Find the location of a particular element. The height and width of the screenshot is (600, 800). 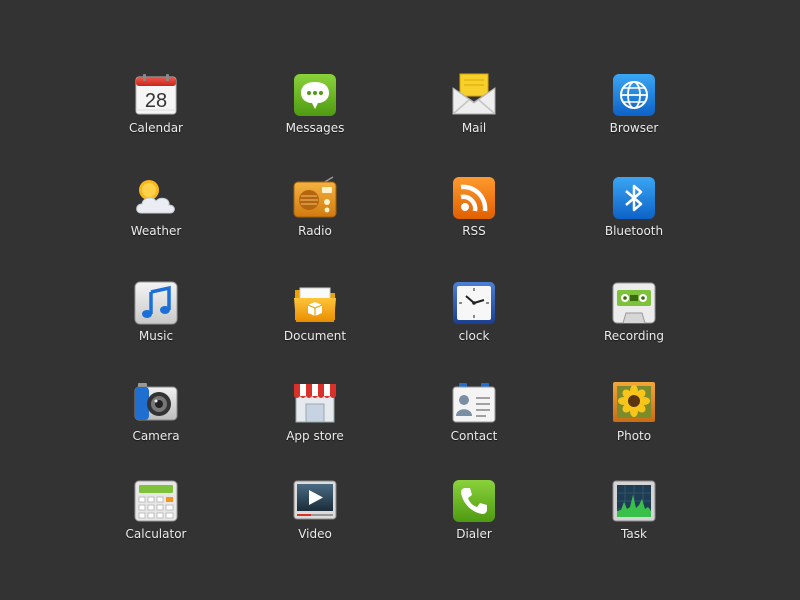

app-dialer: Dialer is located at coordinates (474, 518).